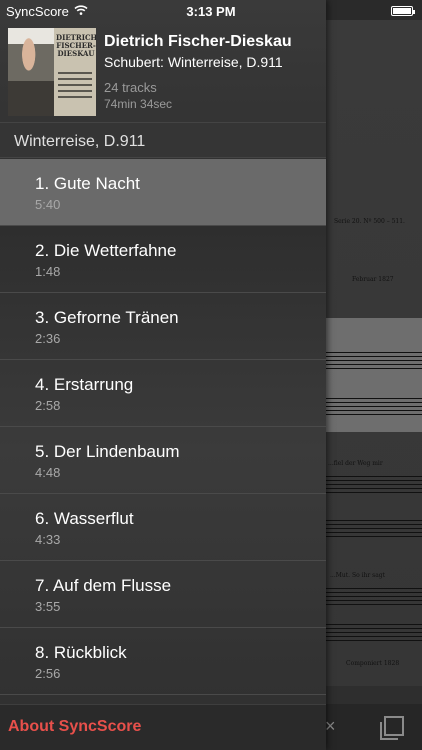 This screenshot has height=750, width=422. Describe the element at coordinates (198, 41) in the screenshot. I see `album-artist: Dietrich Fischer-Dieskau` at that location.